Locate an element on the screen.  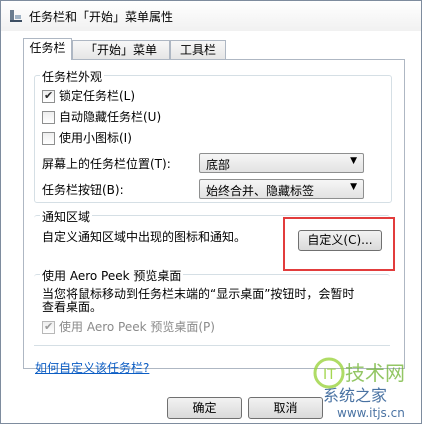
location-select: 底部 ▼ is located at coordinates (281, 163).